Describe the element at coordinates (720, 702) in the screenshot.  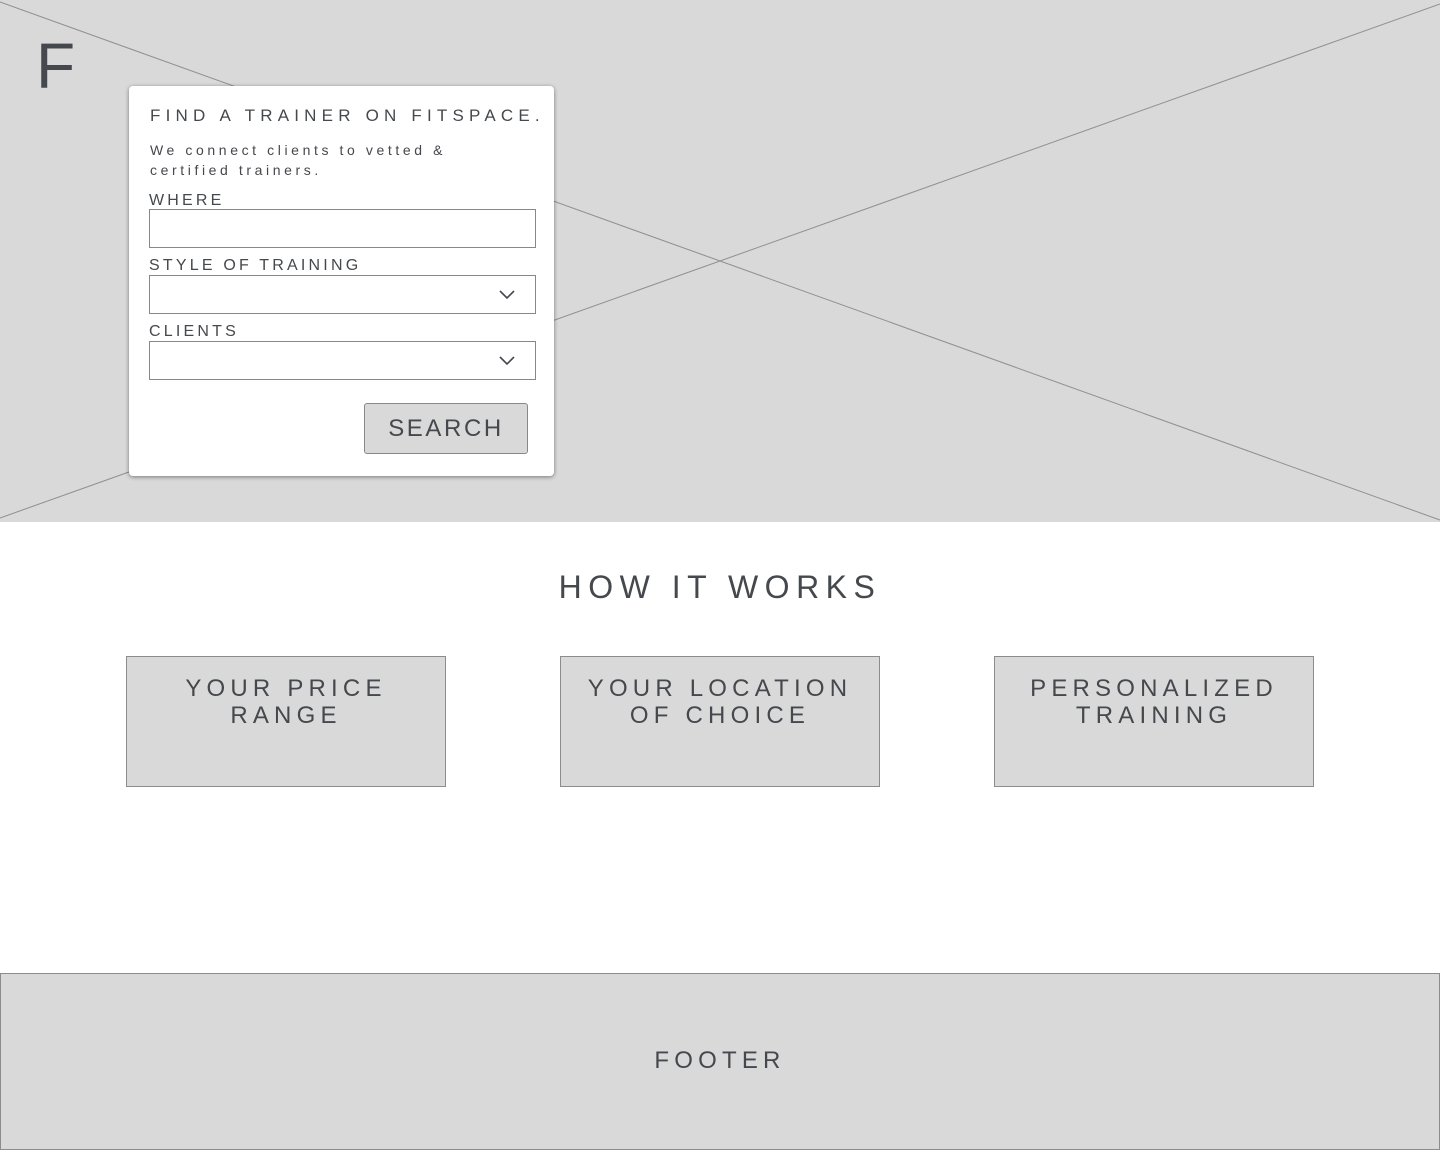
I see `feature-label: YOUR LOCATION OF CHOICE` at that location.